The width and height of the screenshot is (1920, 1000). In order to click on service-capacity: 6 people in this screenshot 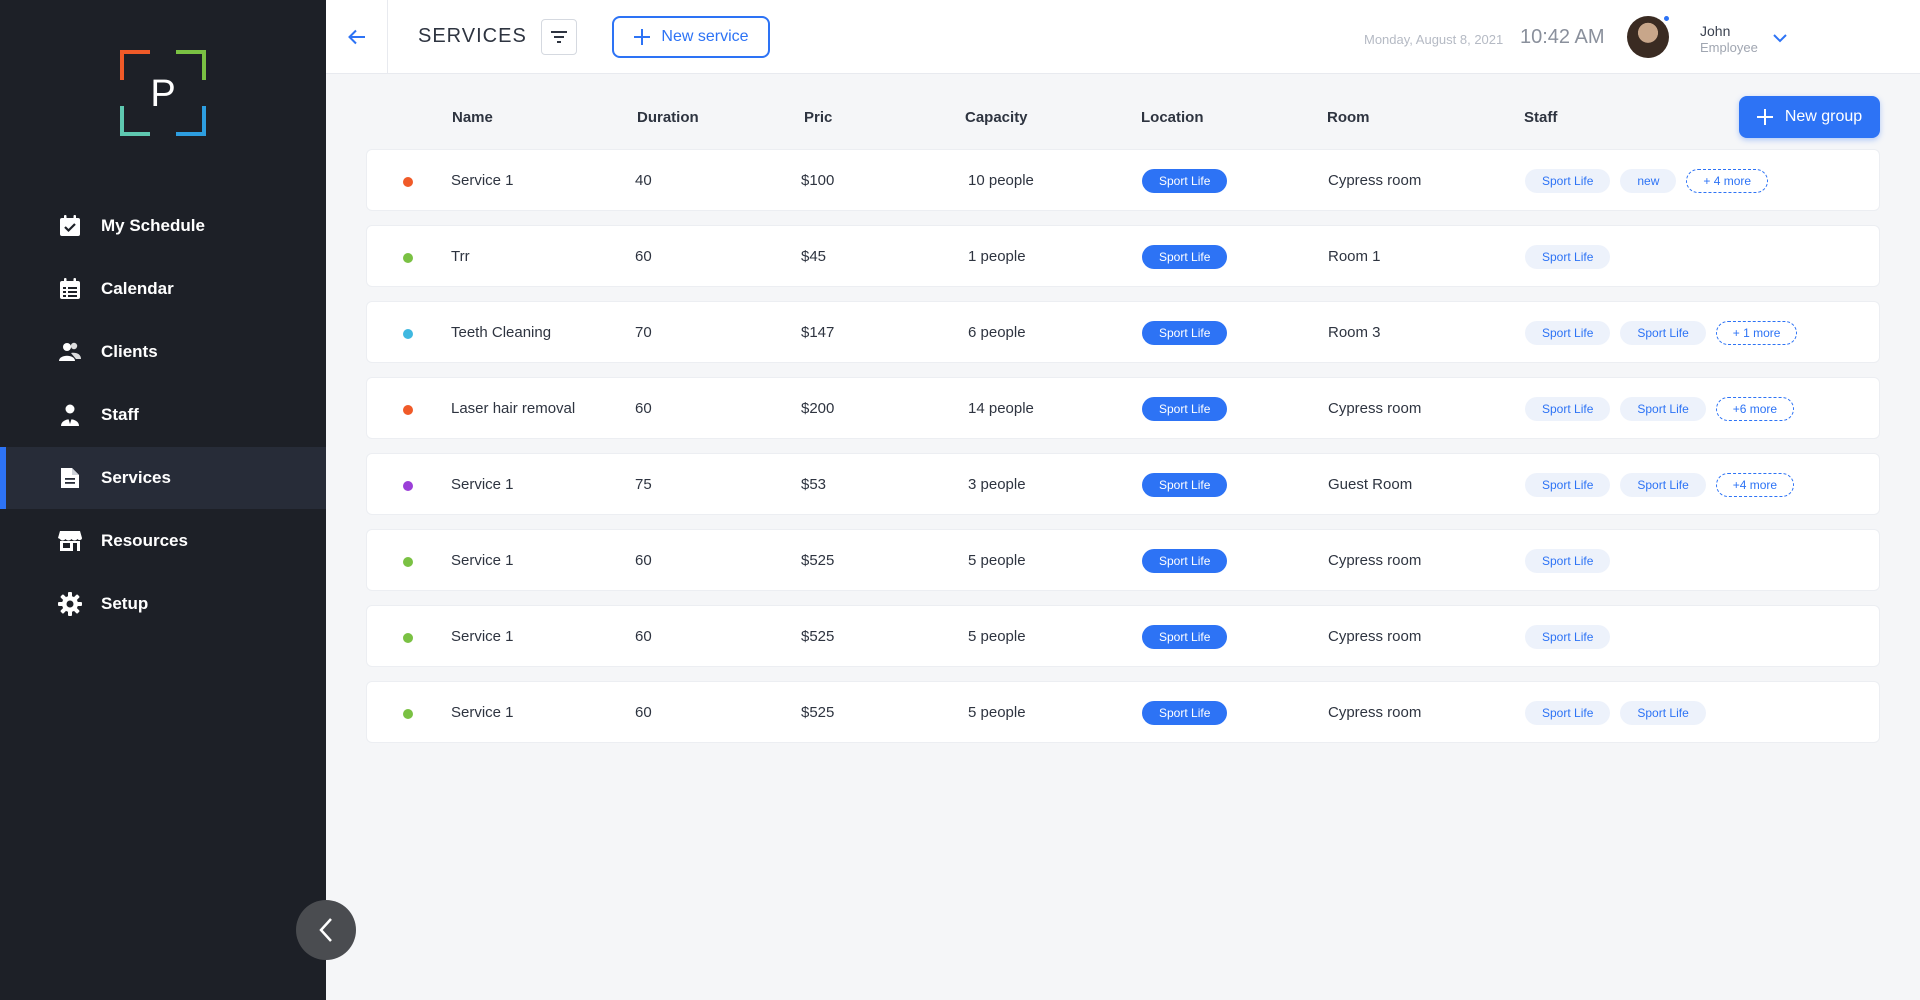, I will do `click(997, 332)`.